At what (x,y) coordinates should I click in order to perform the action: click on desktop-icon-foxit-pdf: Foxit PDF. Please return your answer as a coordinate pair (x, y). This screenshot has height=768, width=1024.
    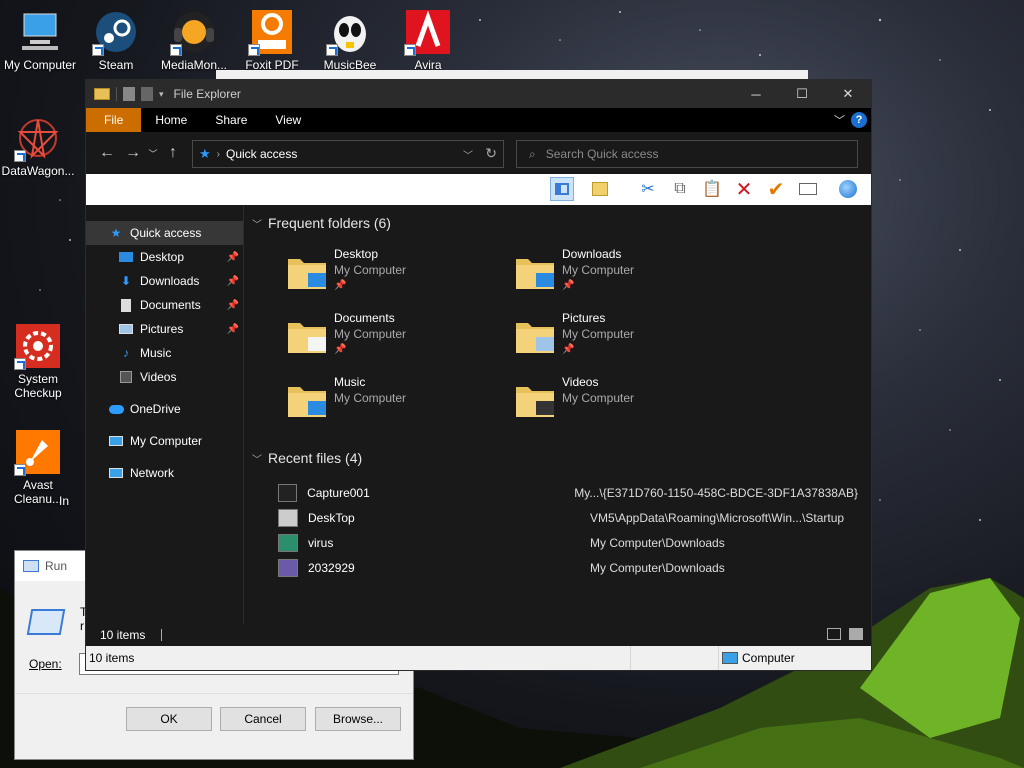
    Looking at the image, I should click on (272, 40).